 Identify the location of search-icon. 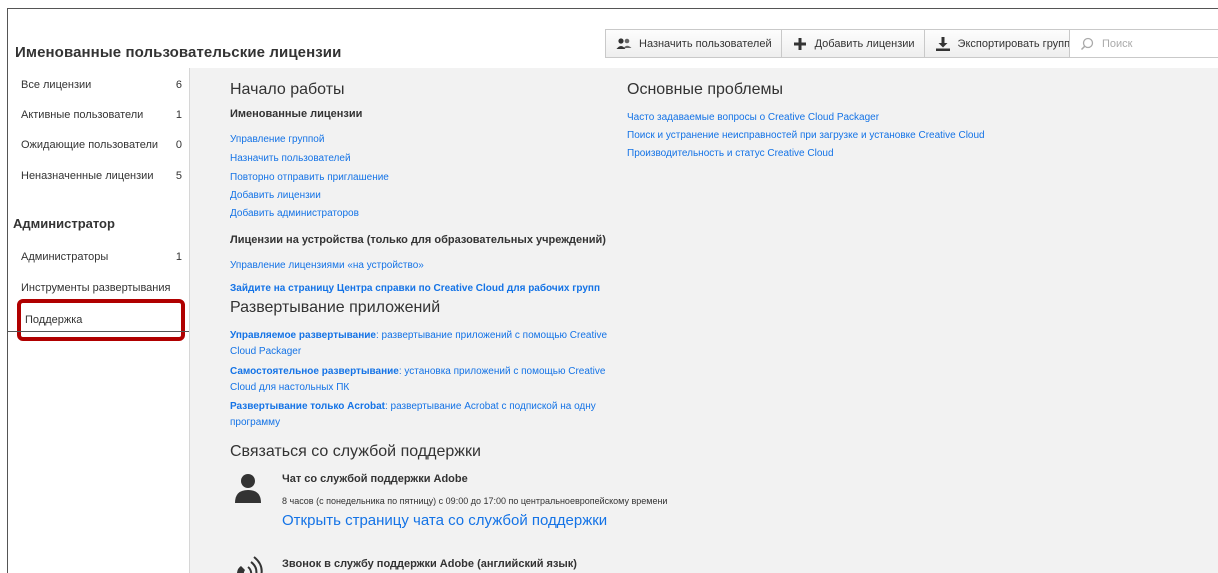
(1087, 44).